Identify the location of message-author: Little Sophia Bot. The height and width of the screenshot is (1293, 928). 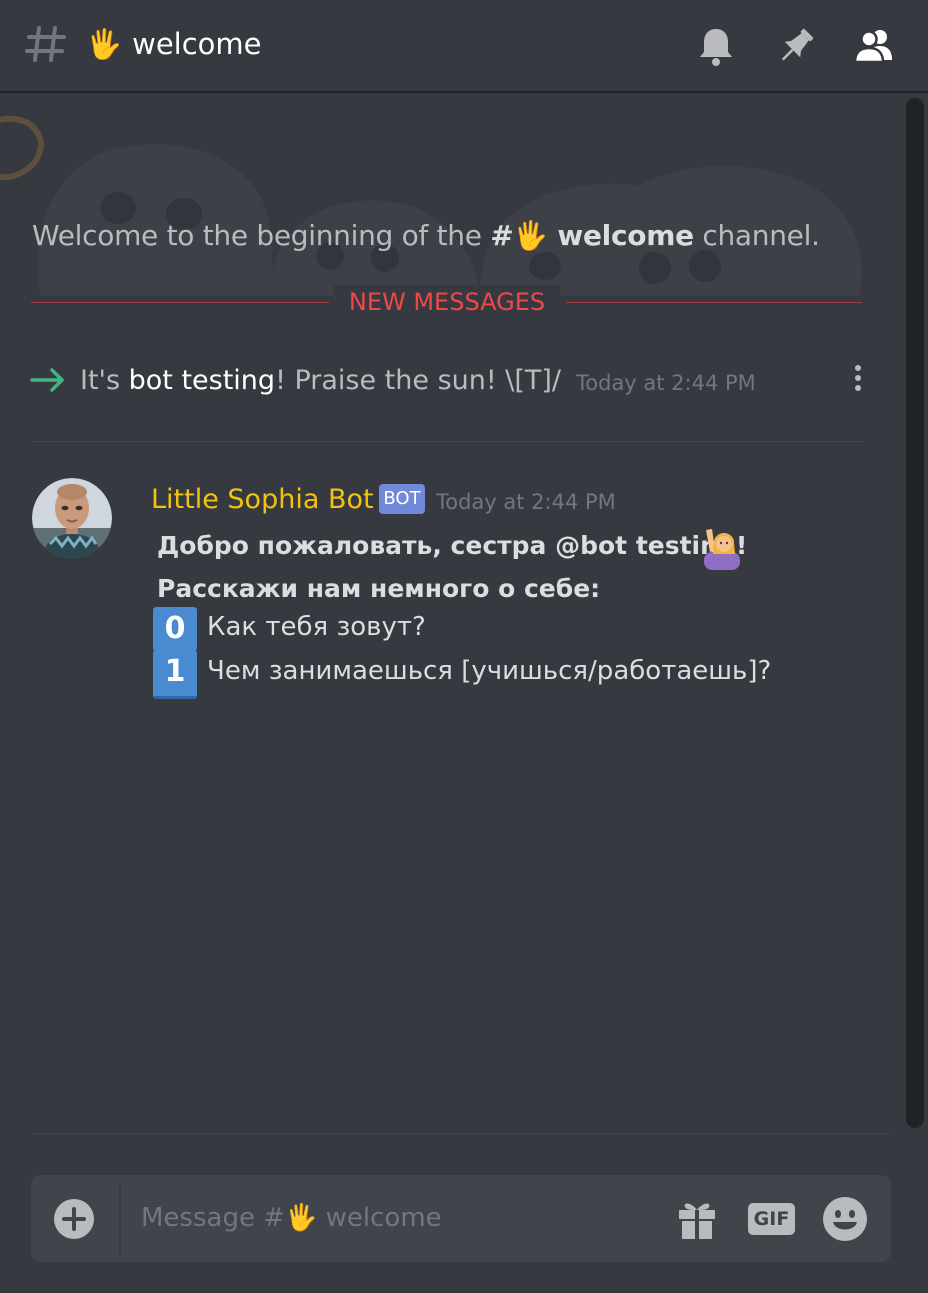
(262, 500).